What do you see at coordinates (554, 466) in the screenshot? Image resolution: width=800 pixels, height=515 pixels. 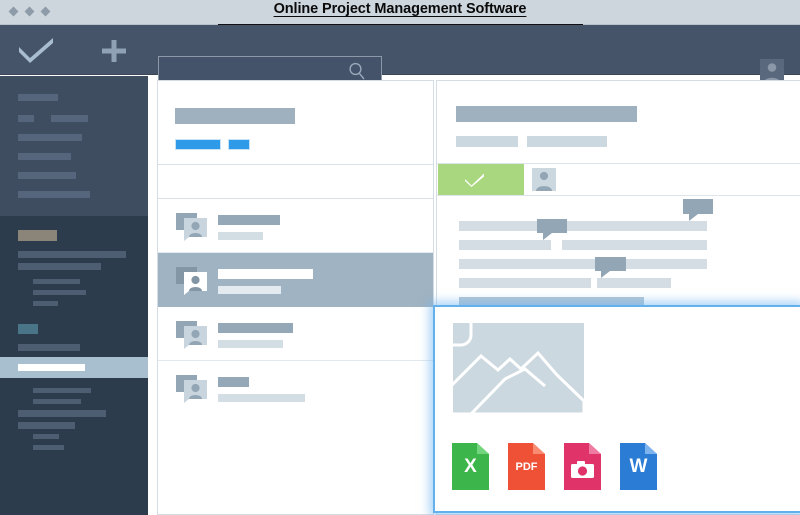 I see `file-attachment-list: X PDF W` at bounding box center [554, 466].